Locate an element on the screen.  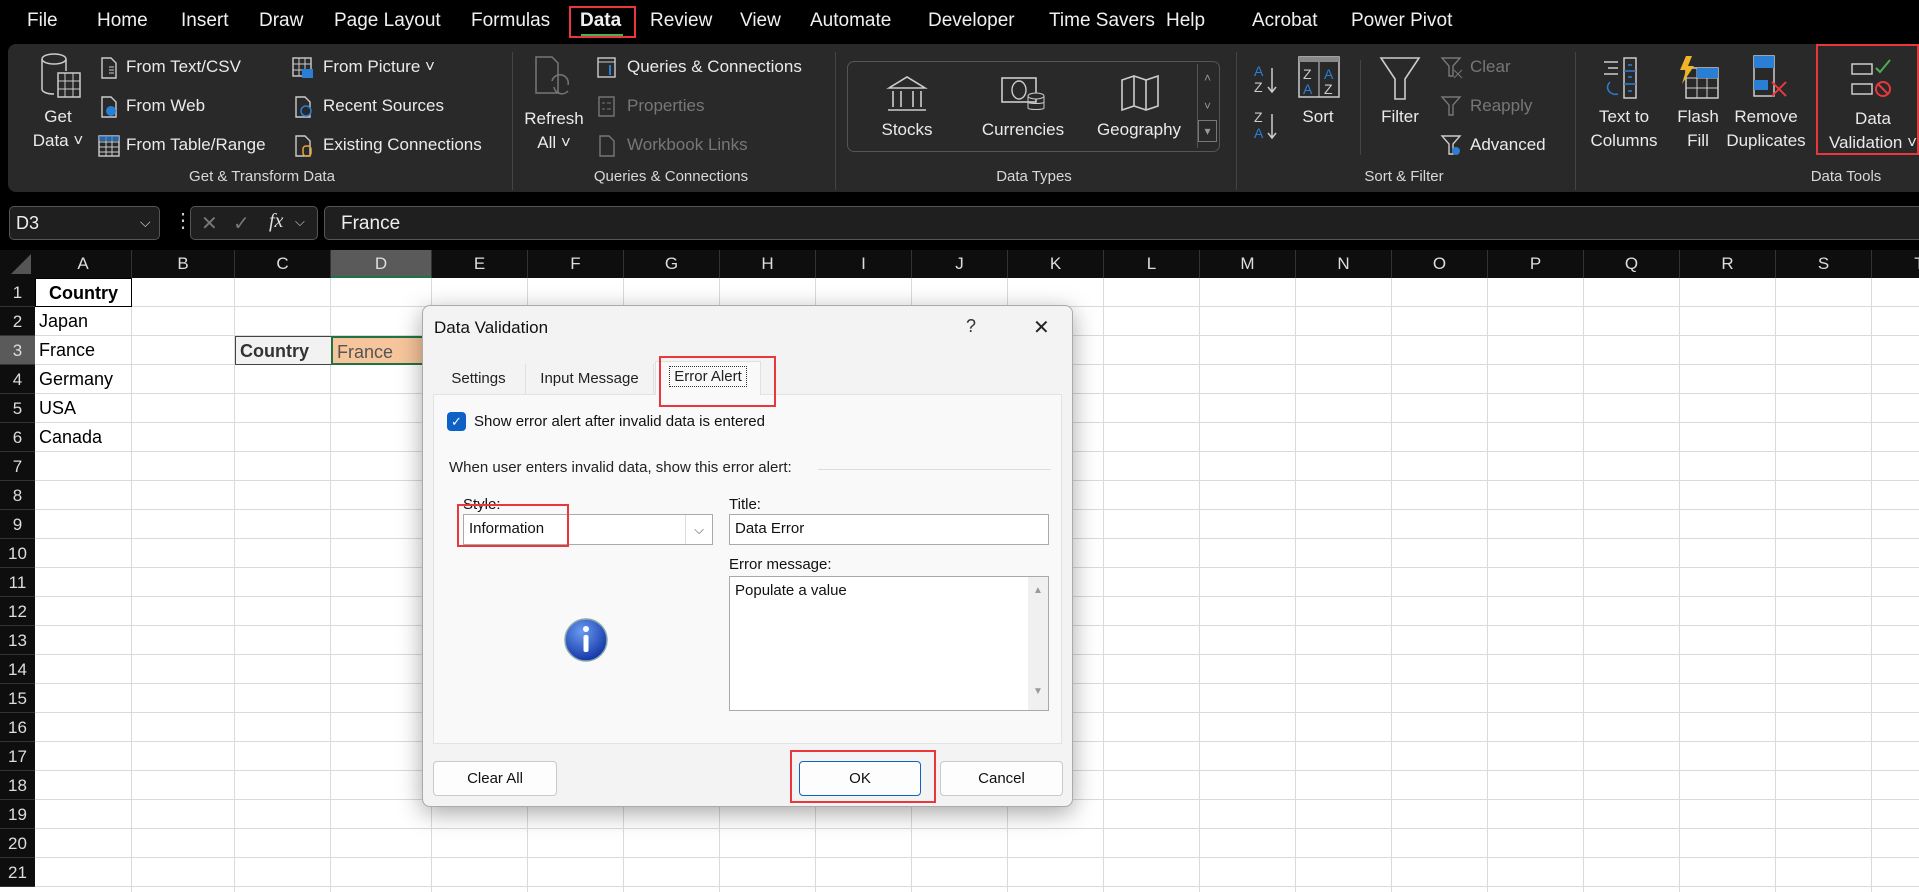
row-header-21: 21 is located at coordinates (17, 872).